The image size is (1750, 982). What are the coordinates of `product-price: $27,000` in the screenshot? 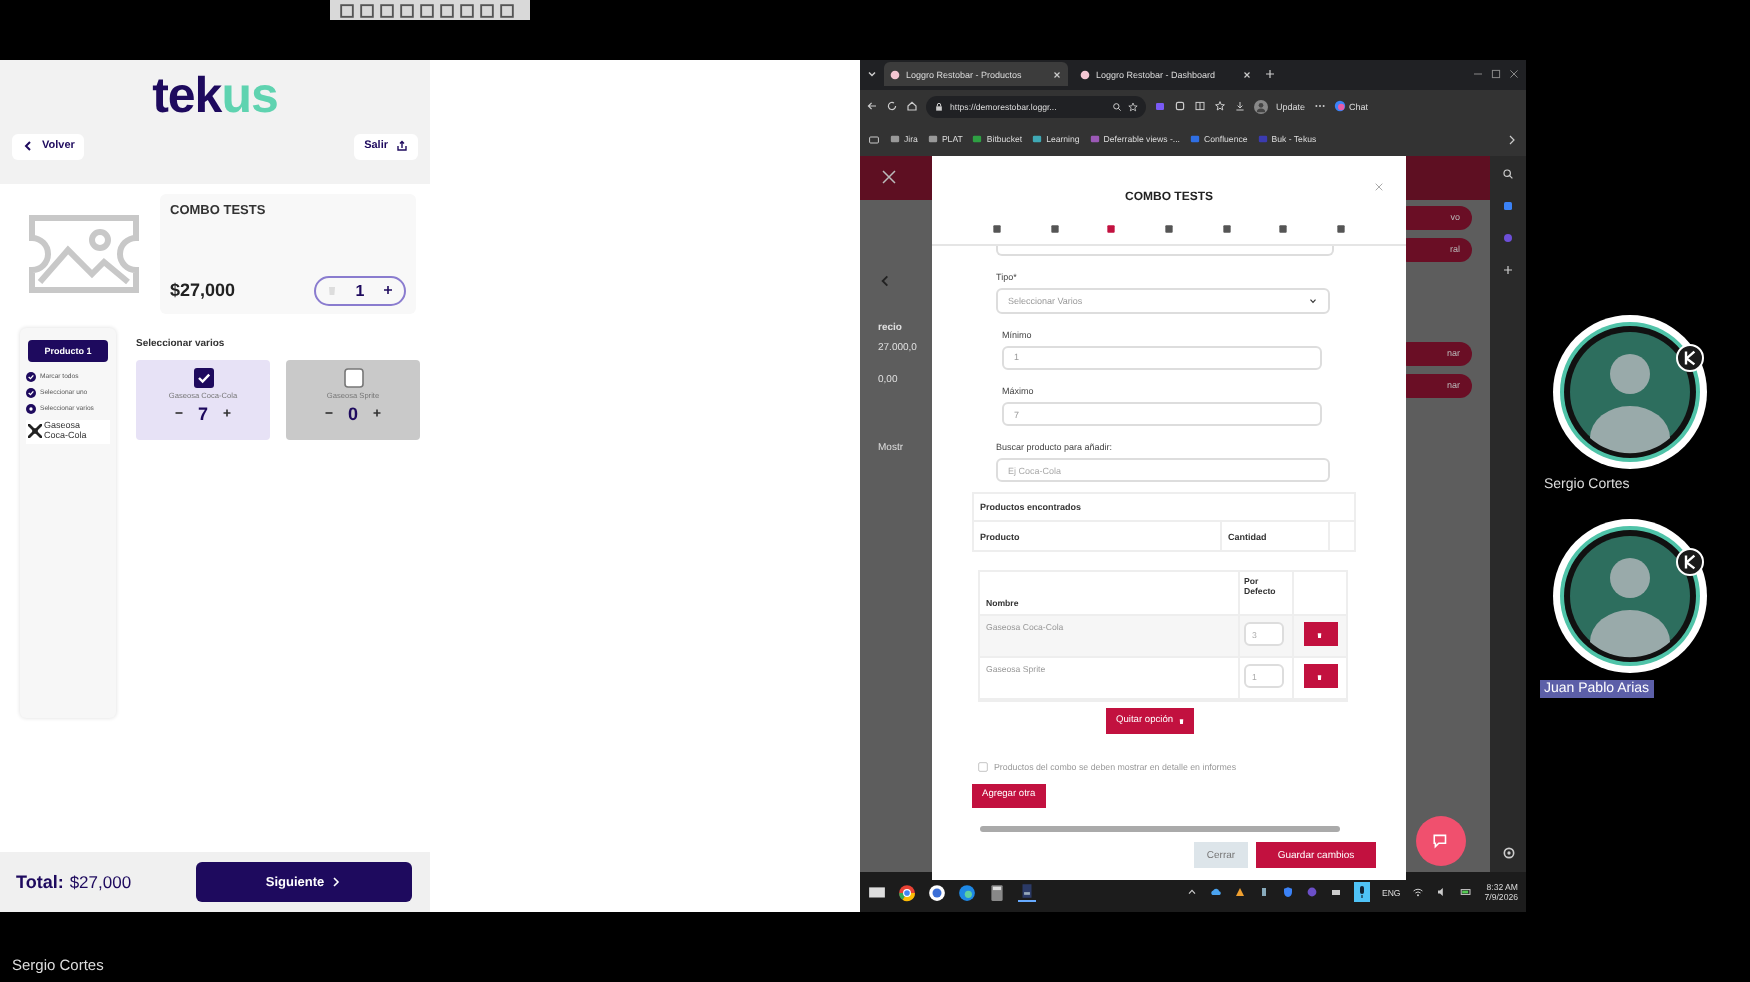 It's located at (203, 290).